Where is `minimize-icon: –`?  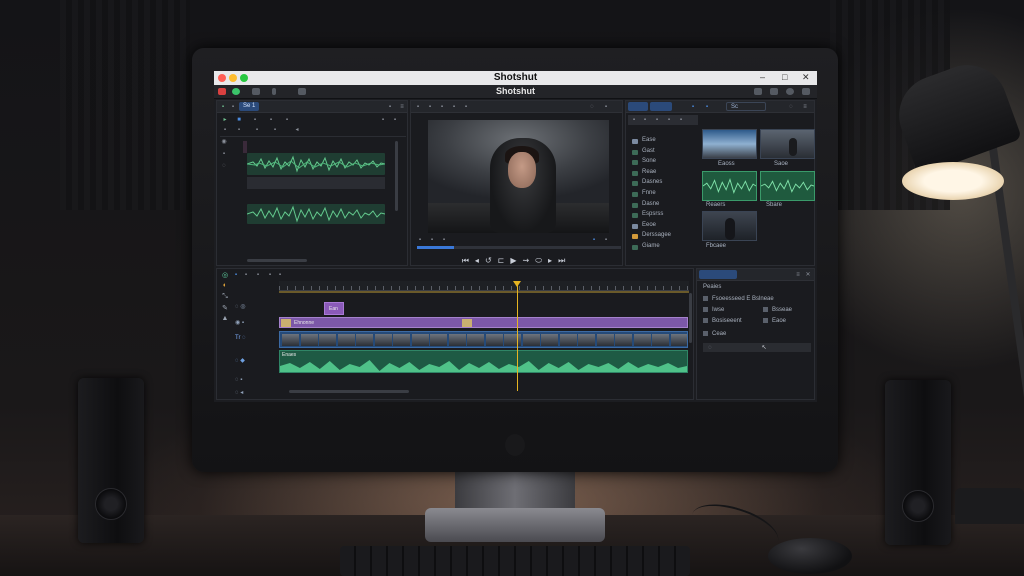 minimize-icon: – is located at coordinates (762, 77).